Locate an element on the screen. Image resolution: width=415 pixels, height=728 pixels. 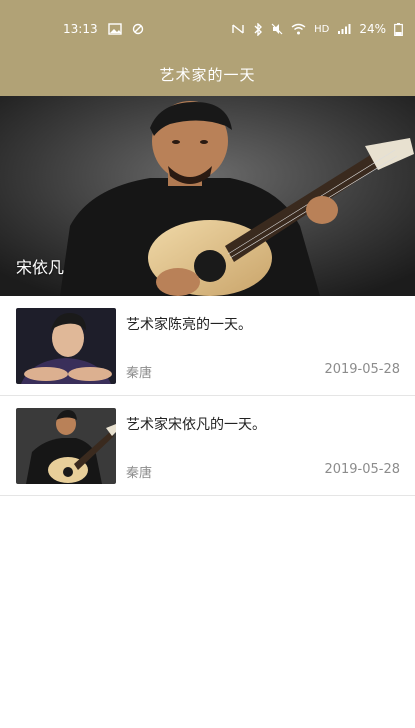
article-title: 艺术家宋依凡的一天。 is located at coordinates (196, 425).